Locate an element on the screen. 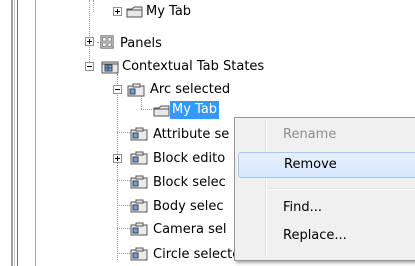  tree-item-label: Block edito is located at coordinates (189, 158).